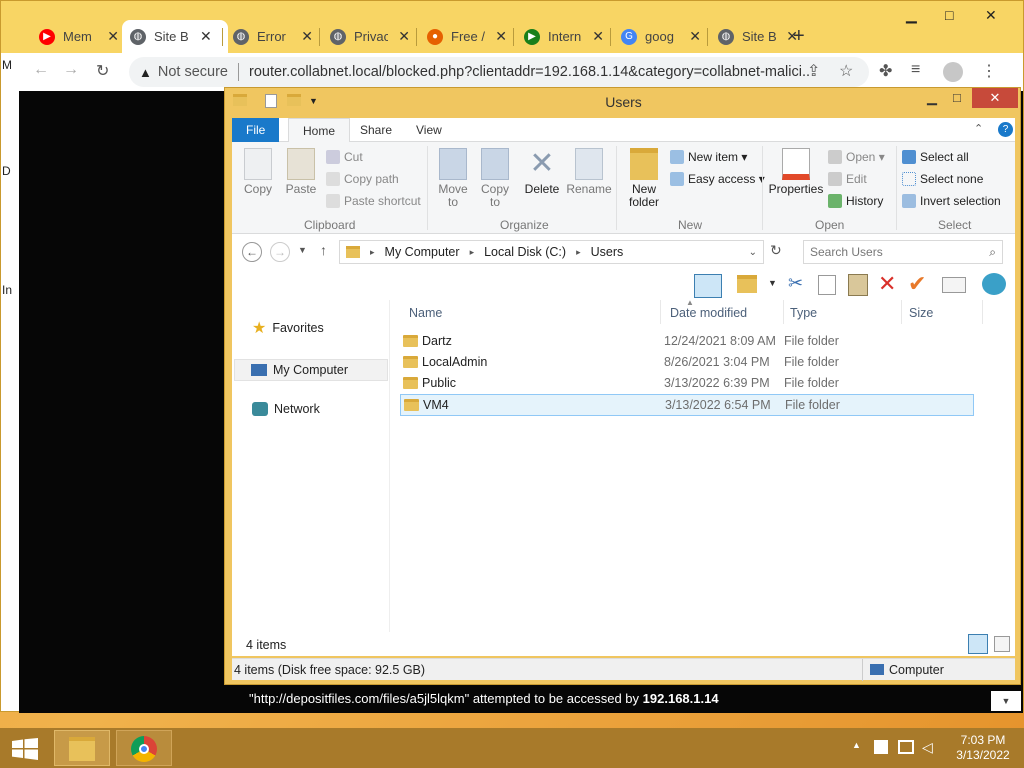 This screenshot has height=768, width=1024. What do you see at coordinates (708, 286) in the screenshot?
I see `preview-pane-icon` at bounding box center [708, 286].